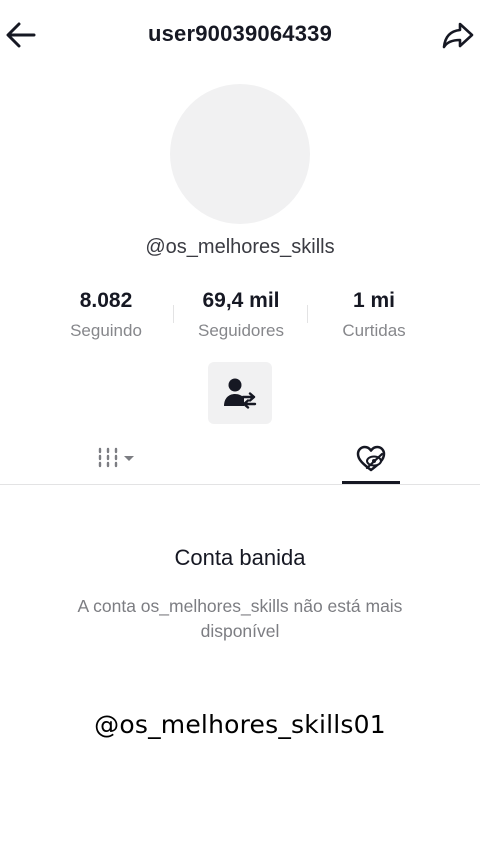  Describe the element at coordinates (374, 300) in the screenshot. I see `stat-likes-value: 1 mi` at that location.